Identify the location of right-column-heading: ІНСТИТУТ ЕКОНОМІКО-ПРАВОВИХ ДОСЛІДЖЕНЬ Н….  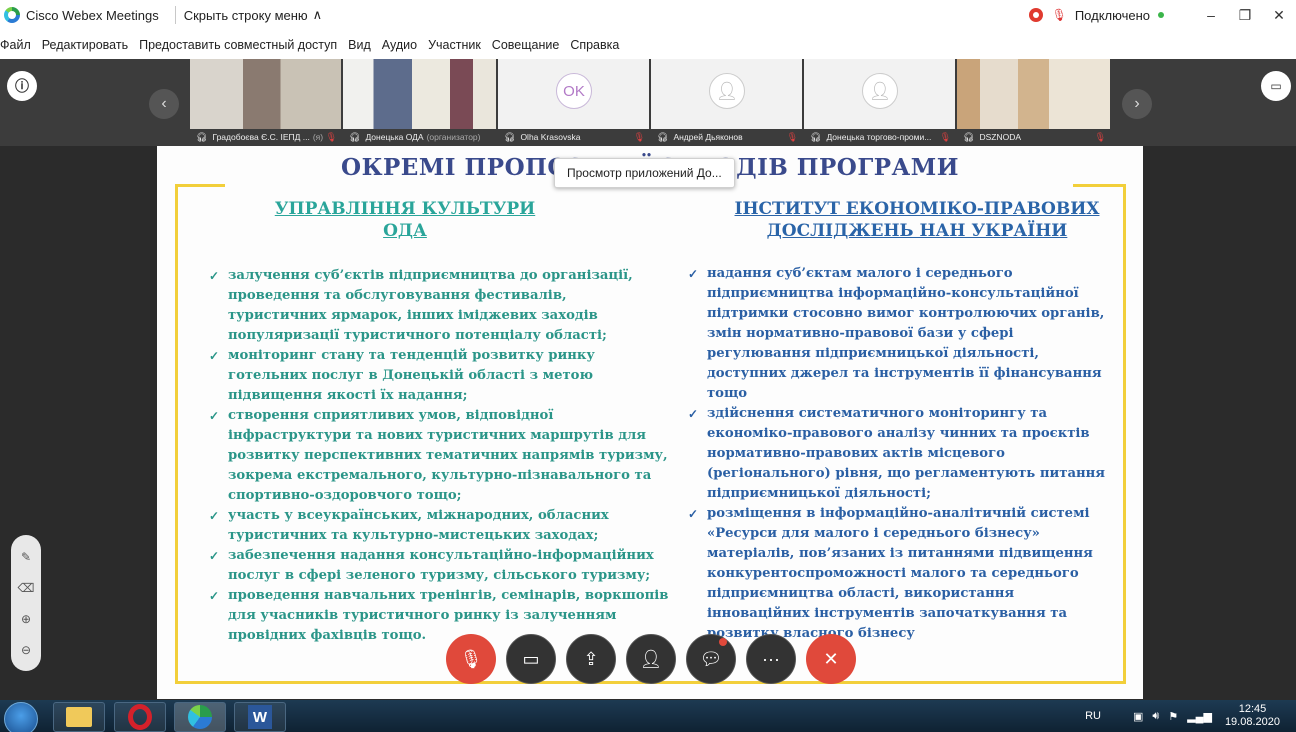
(917, 220).